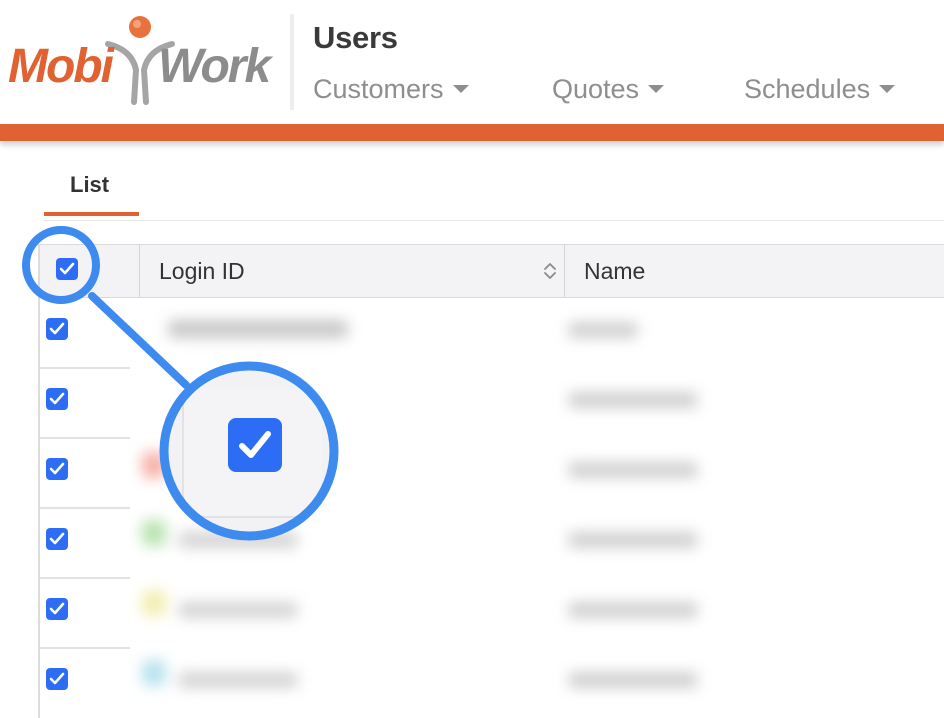 The height and width of the screenshot is (718, 944). I want to click on column-header-login-id: Login ID, so click(359, 271).